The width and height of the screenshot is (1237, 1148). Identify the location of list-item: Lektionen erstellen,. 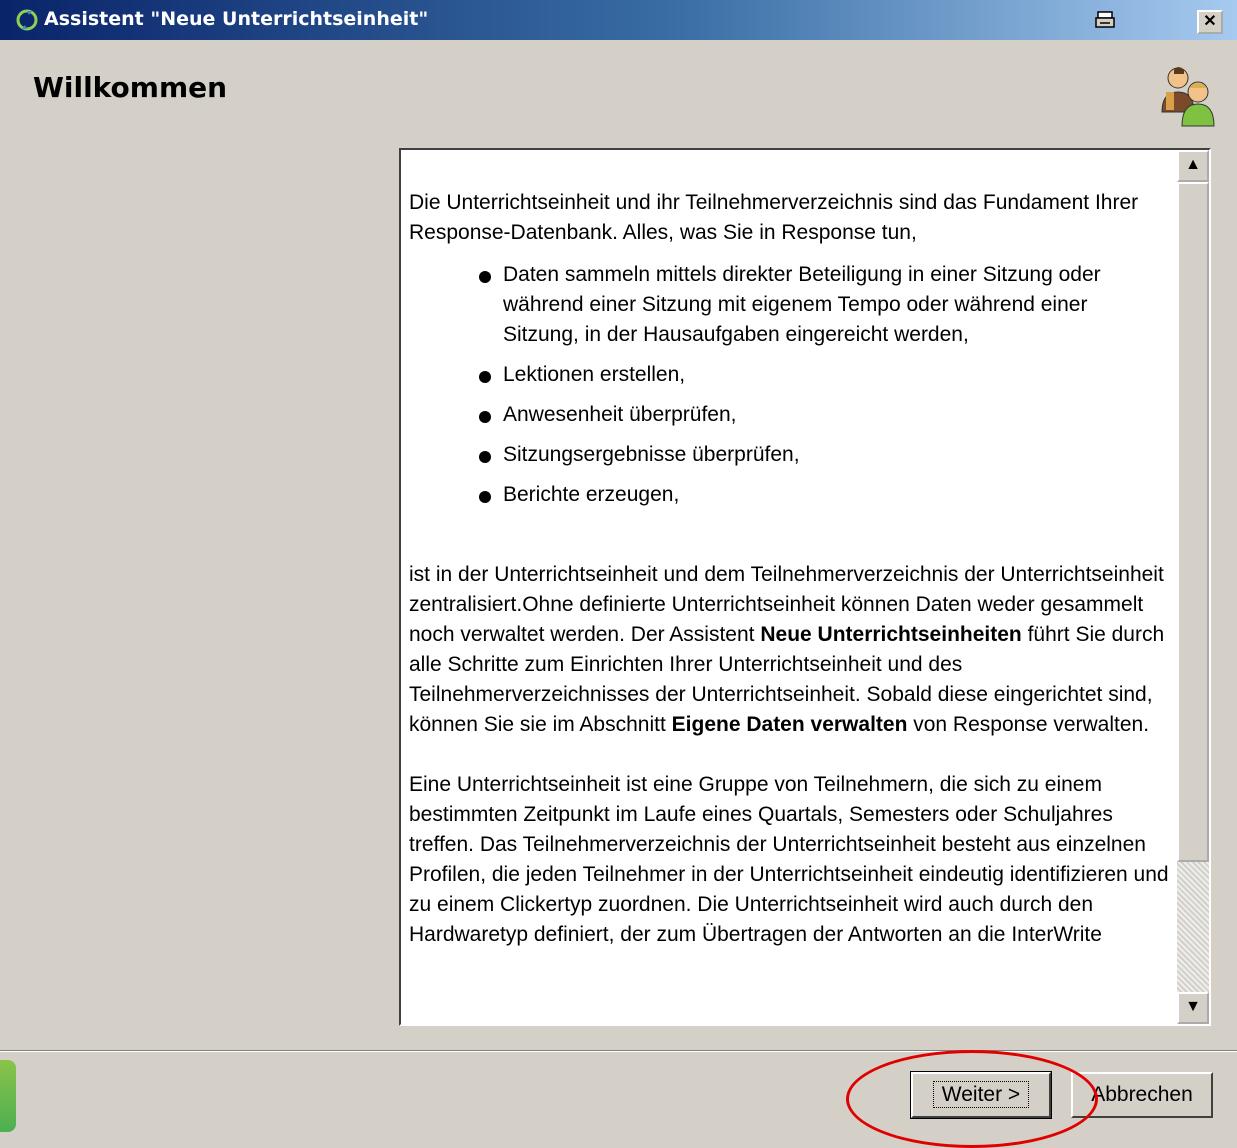
(824, 375).